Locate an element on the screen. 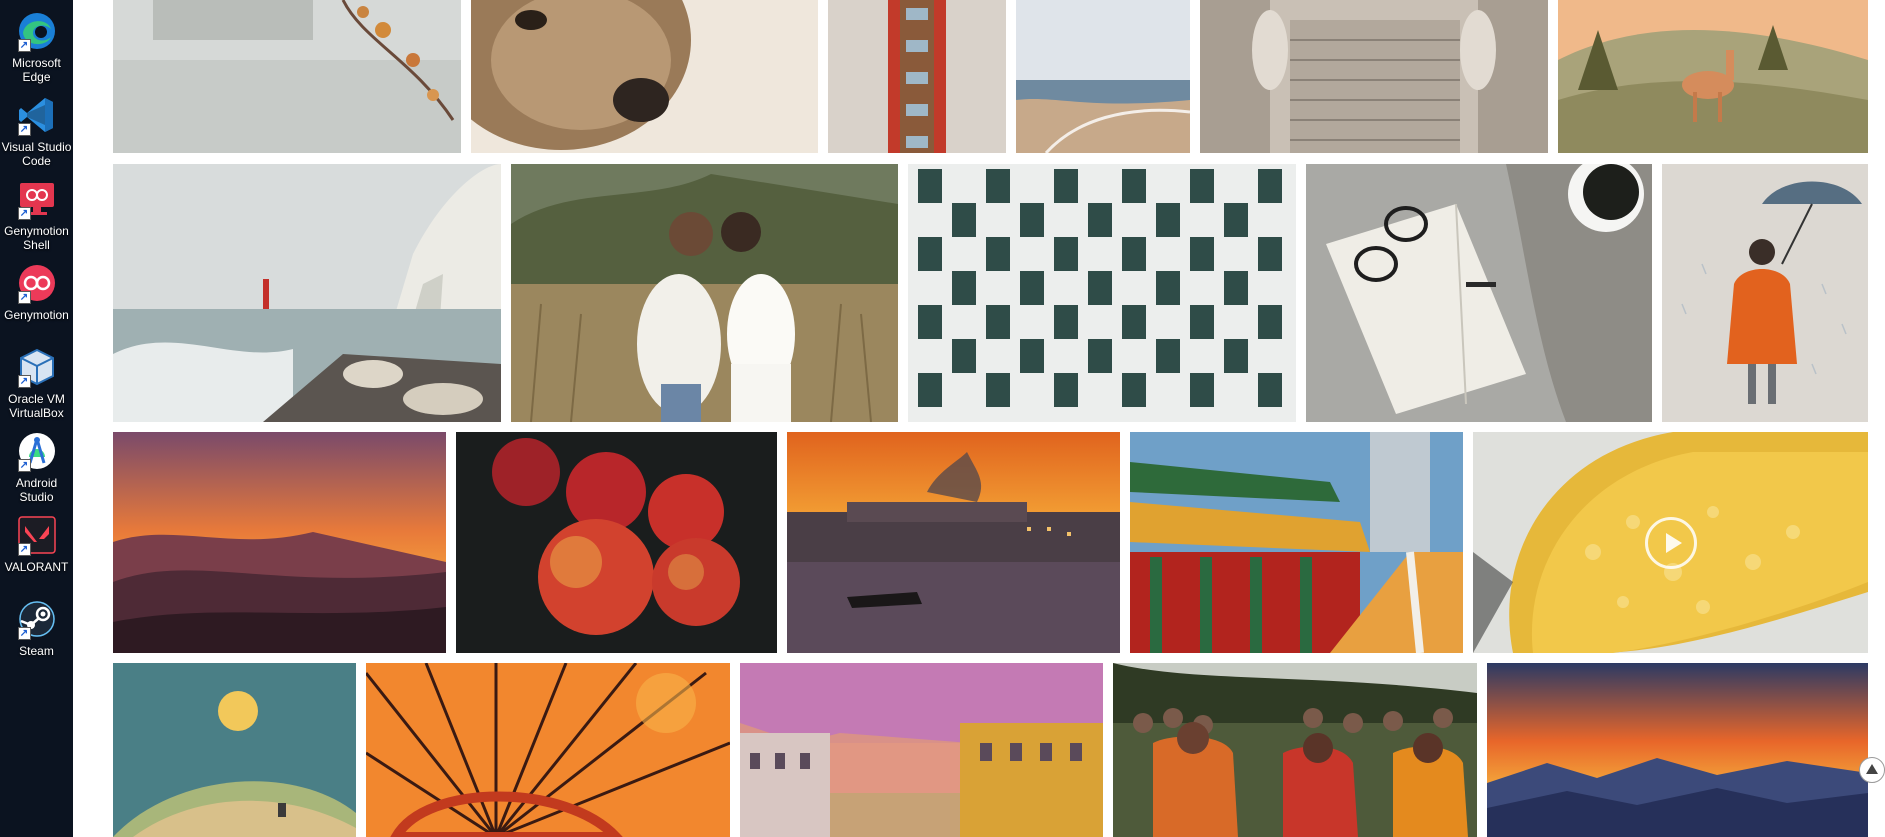  vscode-icon: ↗ is located at coordinates (37, 115).